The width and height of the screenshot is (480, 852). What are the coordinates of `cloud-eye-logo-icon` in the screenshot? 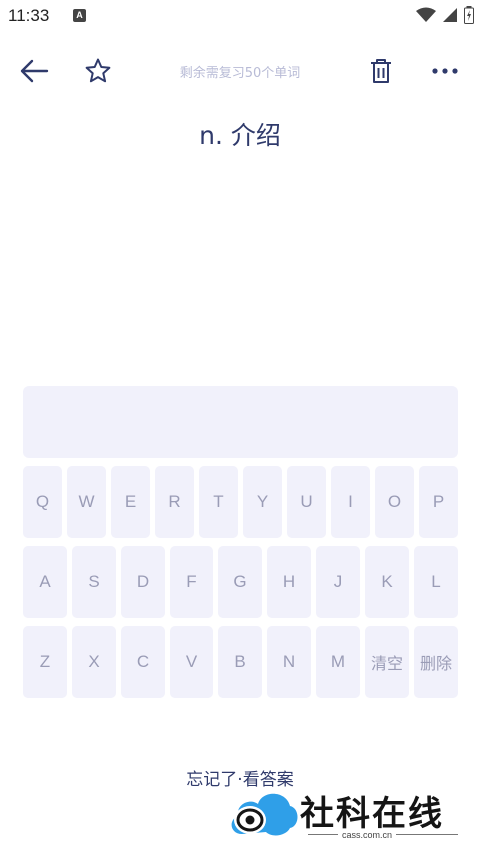 It's located at (264, 814).